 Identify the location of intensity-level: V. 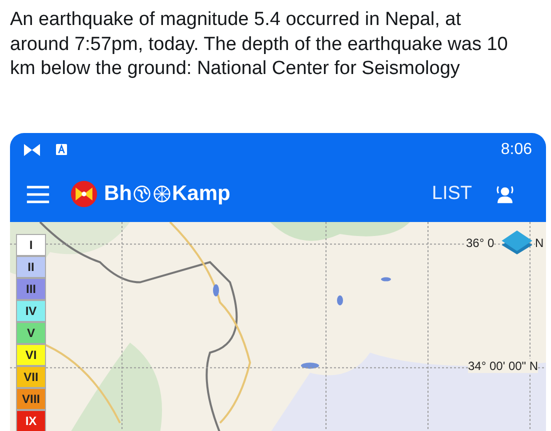
(31, 333).